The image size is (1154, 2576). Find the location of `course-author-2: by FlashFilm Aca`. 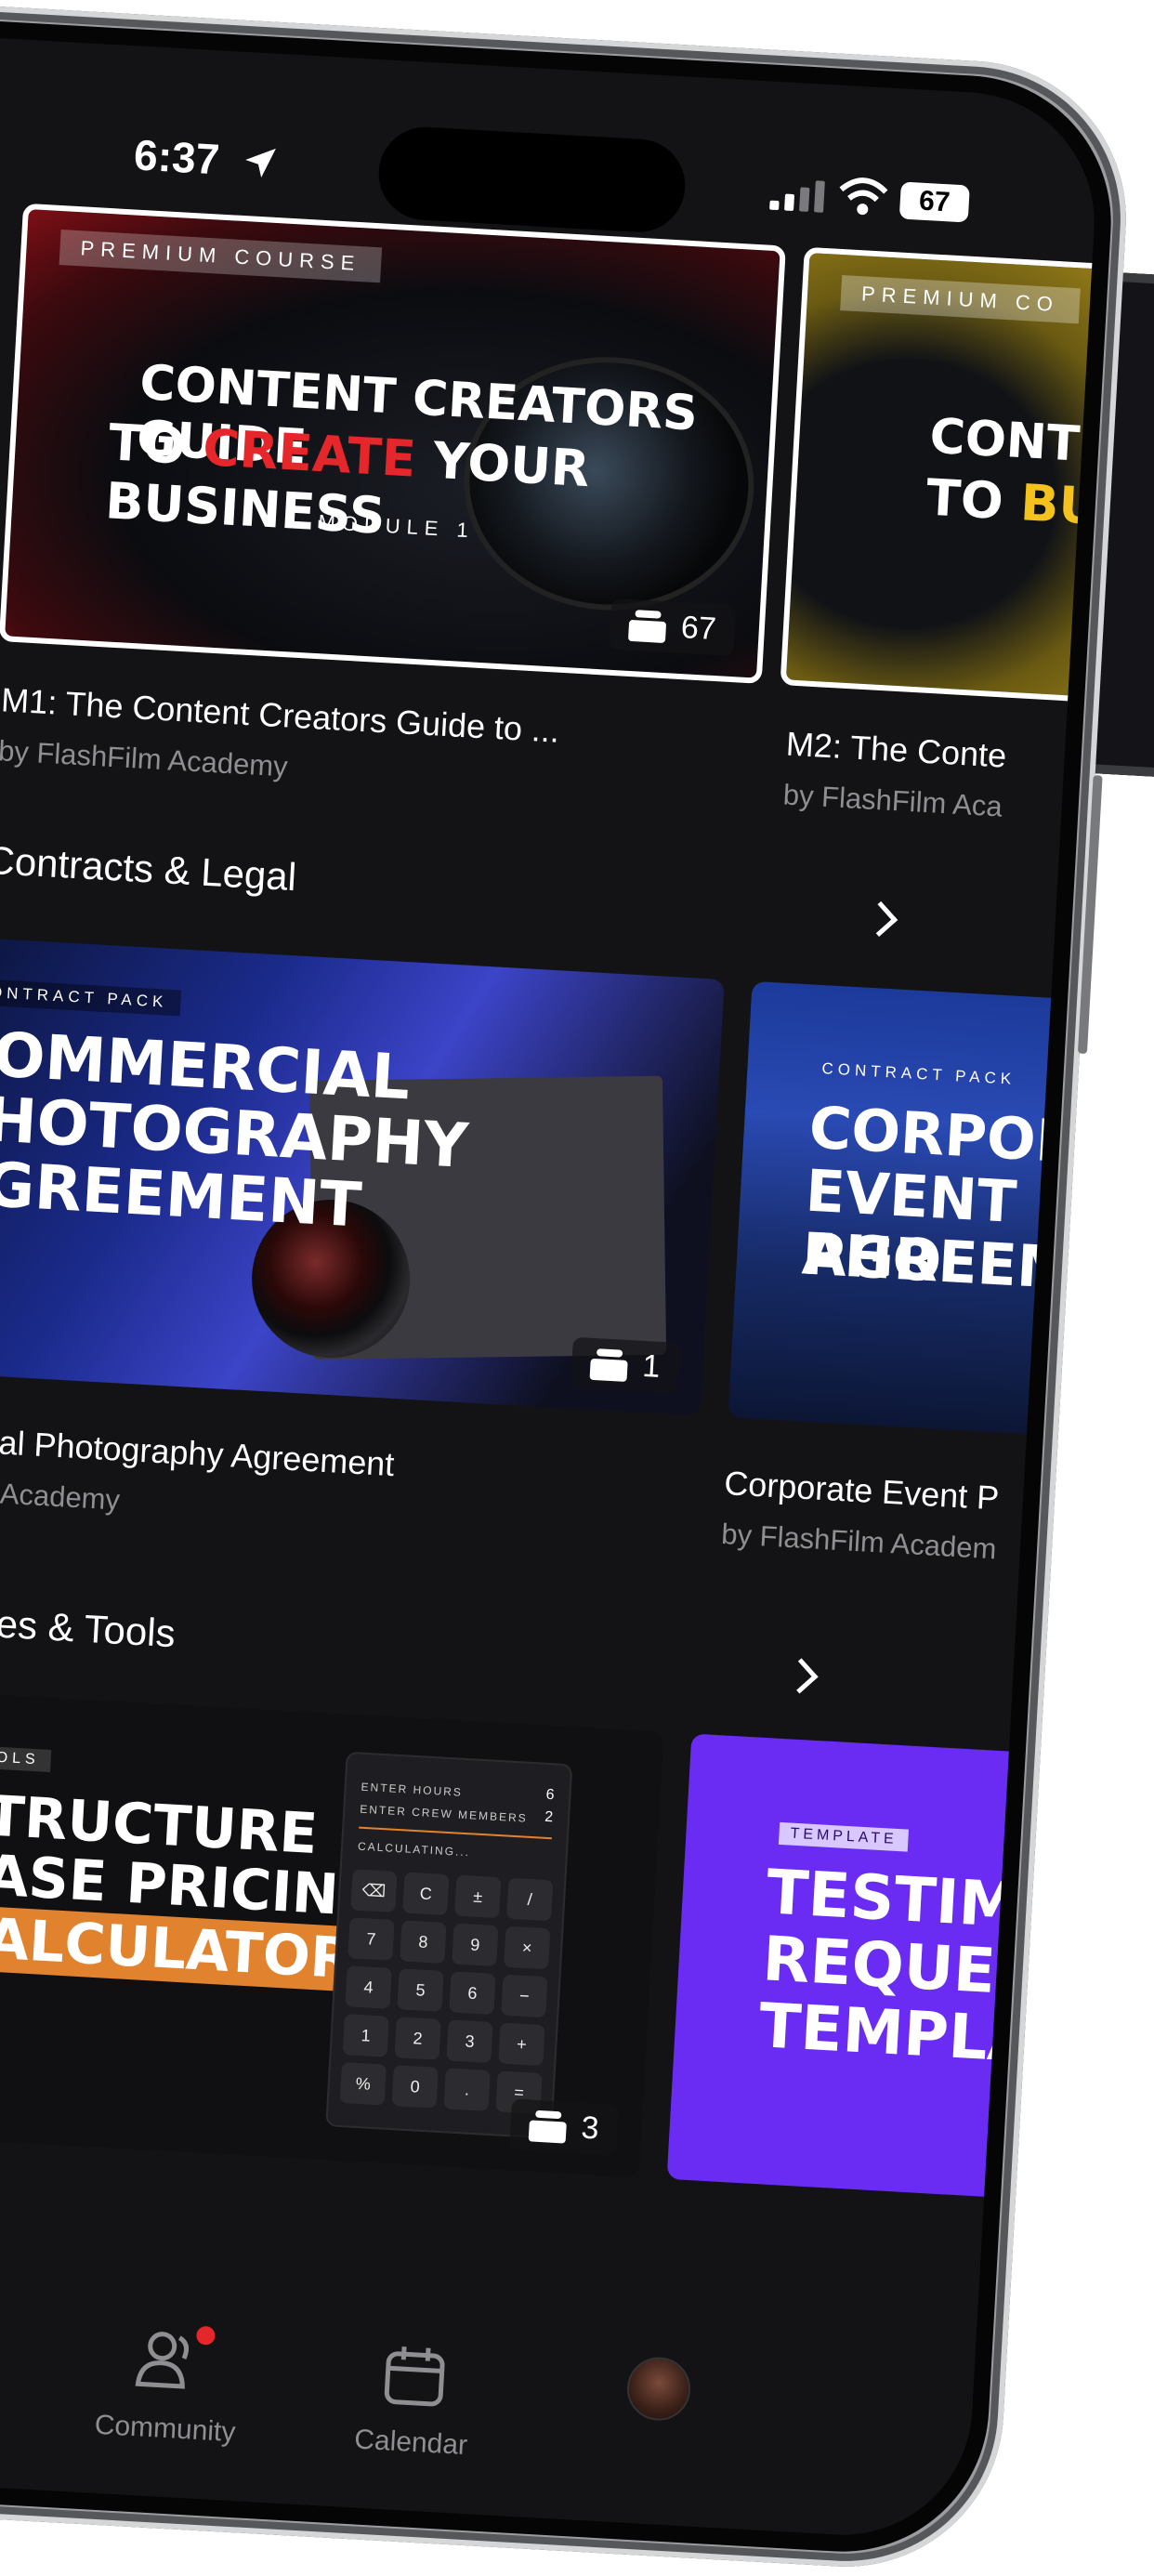

course-author-2: by FlashFilm Aca is located at coordinates (892, 800).